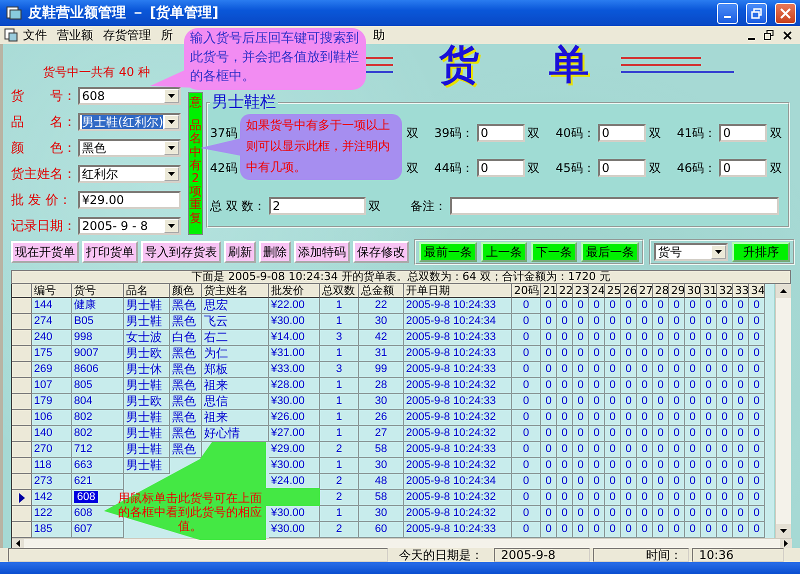  What do you see at coordinates (761, 252) in the screenshot?
I see `sort-button: 升排序` at bounding box center [761, 252].